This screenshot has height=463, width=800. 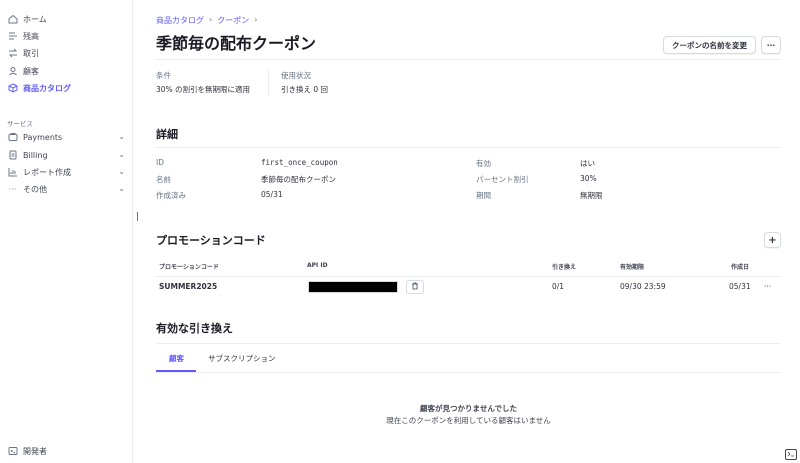 What do you see at coordinates (47, 172) in the screenshot?
I see `sidebar-item-label: レポート作成` at bounding box center [47, 172].